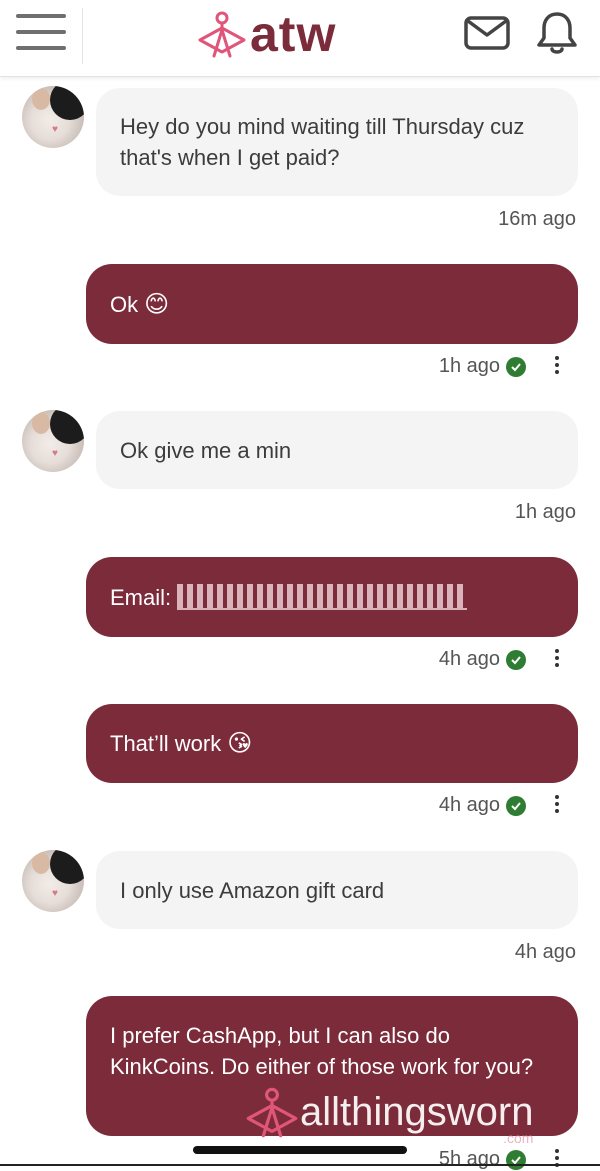 This screenshot has width=600, height=1171. Describe the element at coordinates (469, 1159) in the screenshot. I see `message-timestamp: 5h ago` at that location.